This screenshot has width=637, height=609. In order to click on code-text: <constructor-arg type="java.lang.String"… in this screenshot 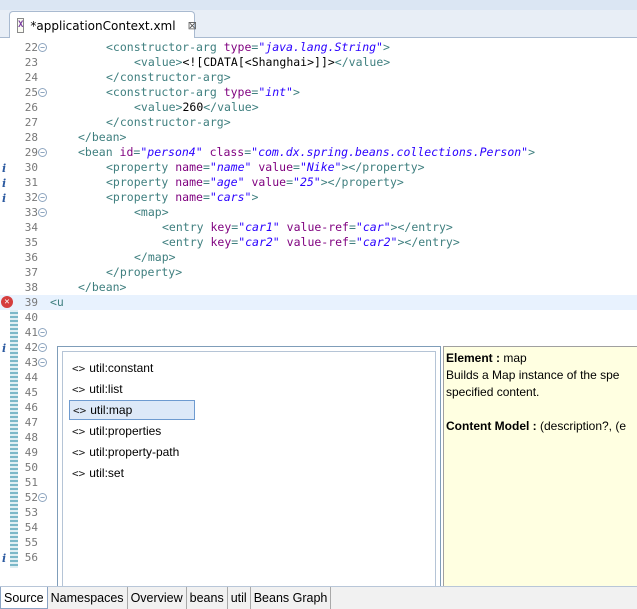, I will do `click(248, 47)`.